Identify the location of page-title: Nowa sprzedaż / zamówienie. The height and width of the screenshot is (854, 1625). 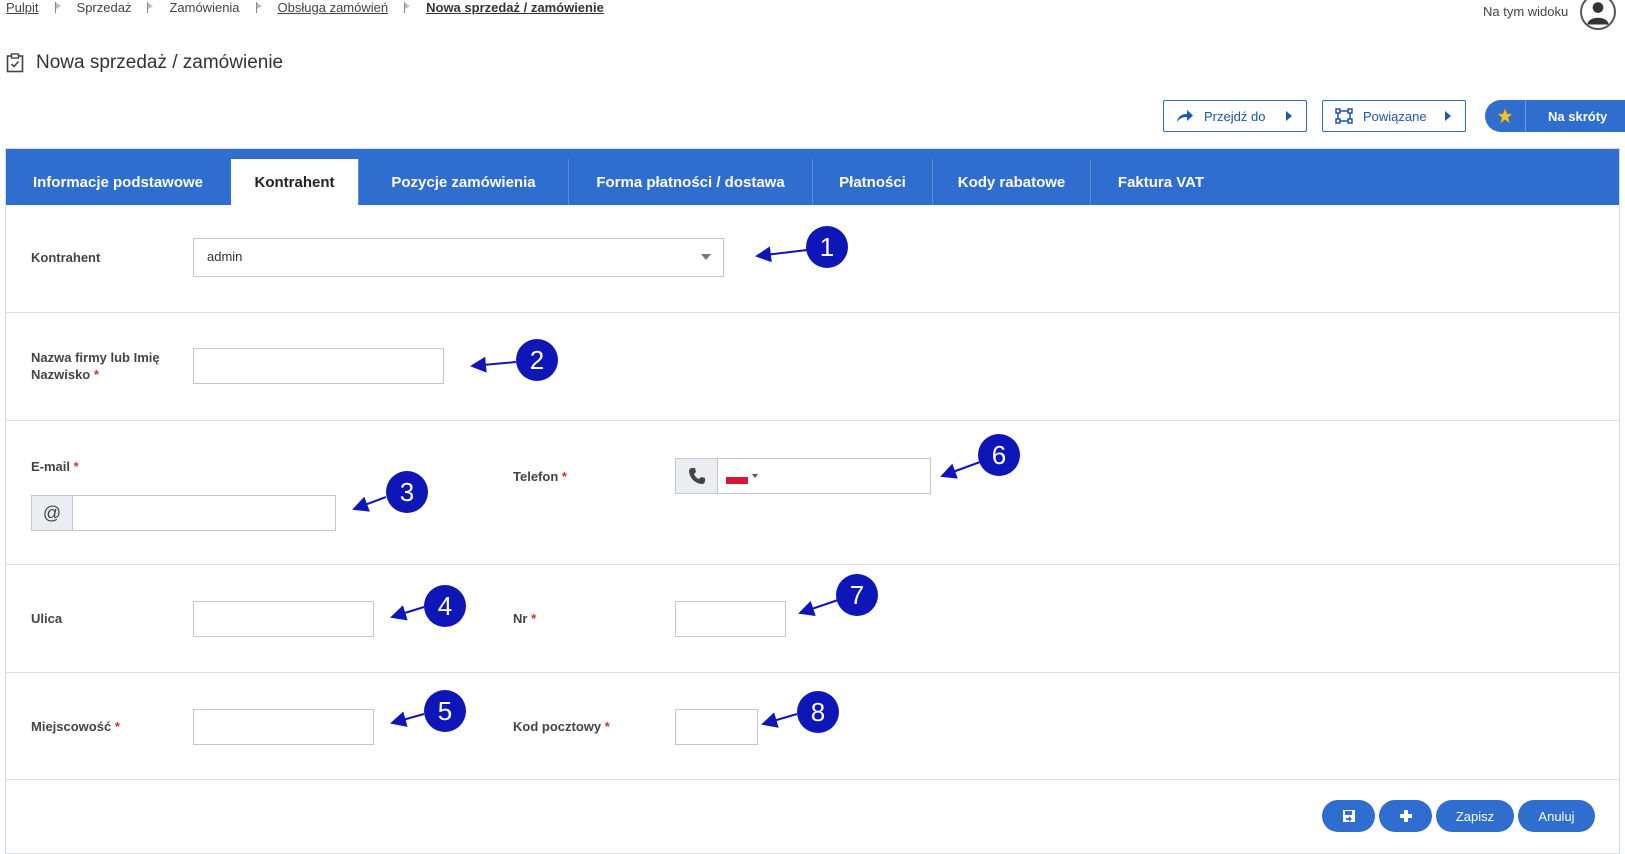
(160, 62).